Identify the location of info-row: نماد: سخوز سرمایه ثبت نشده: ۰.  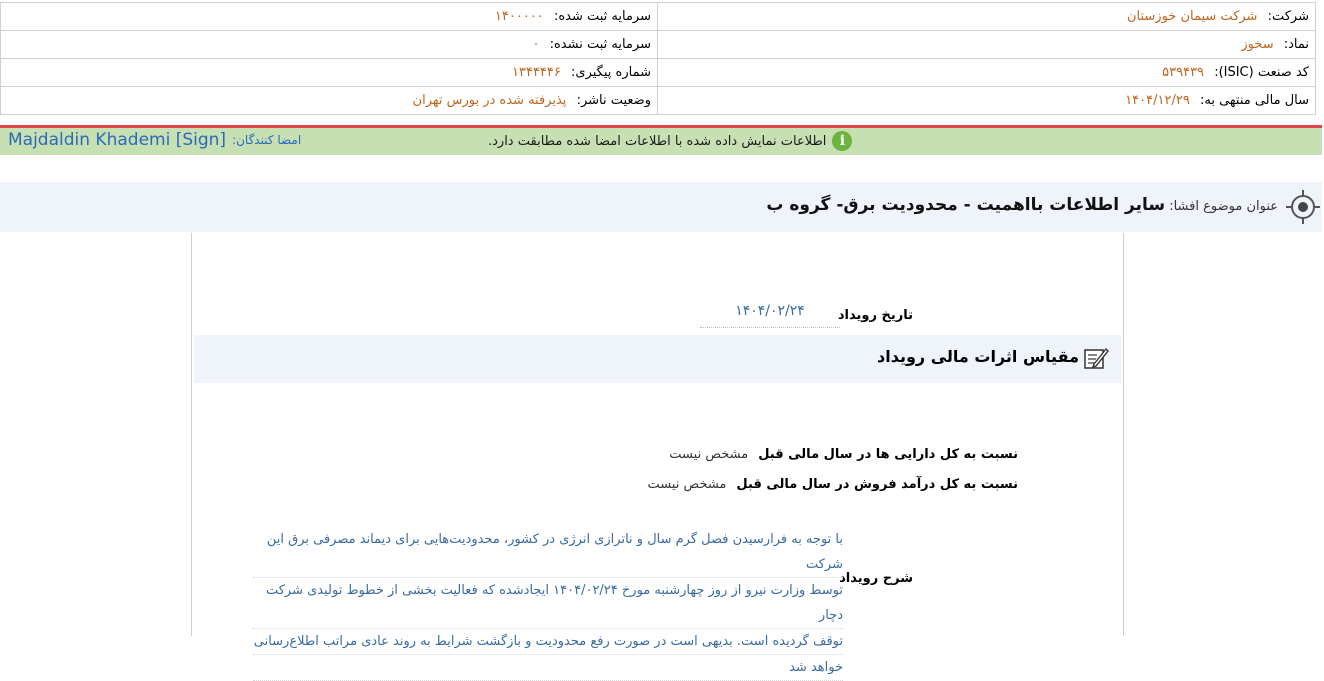
(658, 44).